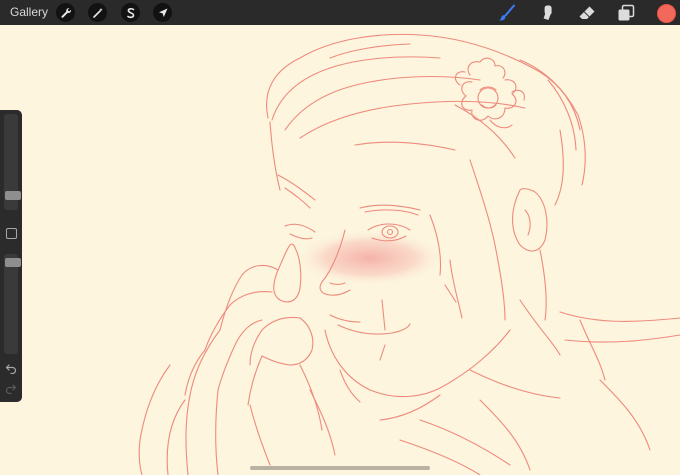 This screenshot has width=680, height=475. I want to click on arrow-cursor-icon, so click(162, 12).